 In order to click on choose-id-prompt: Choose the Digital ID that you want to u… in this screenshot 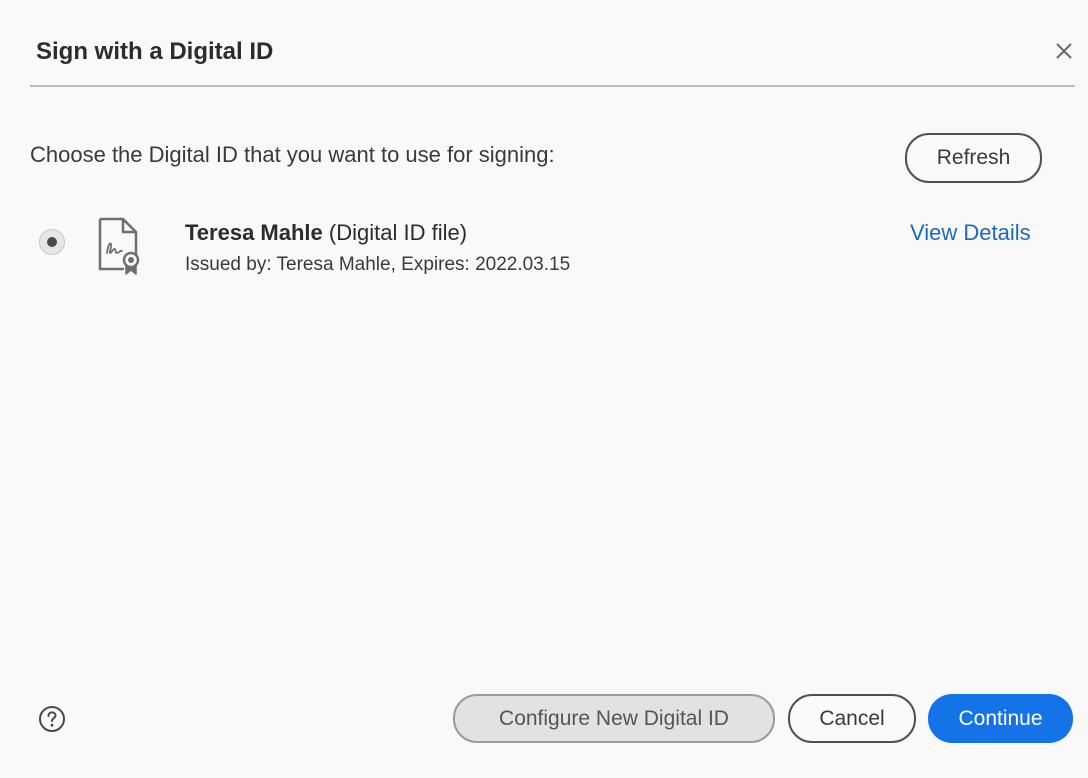, I will do `click(292, 154)`.